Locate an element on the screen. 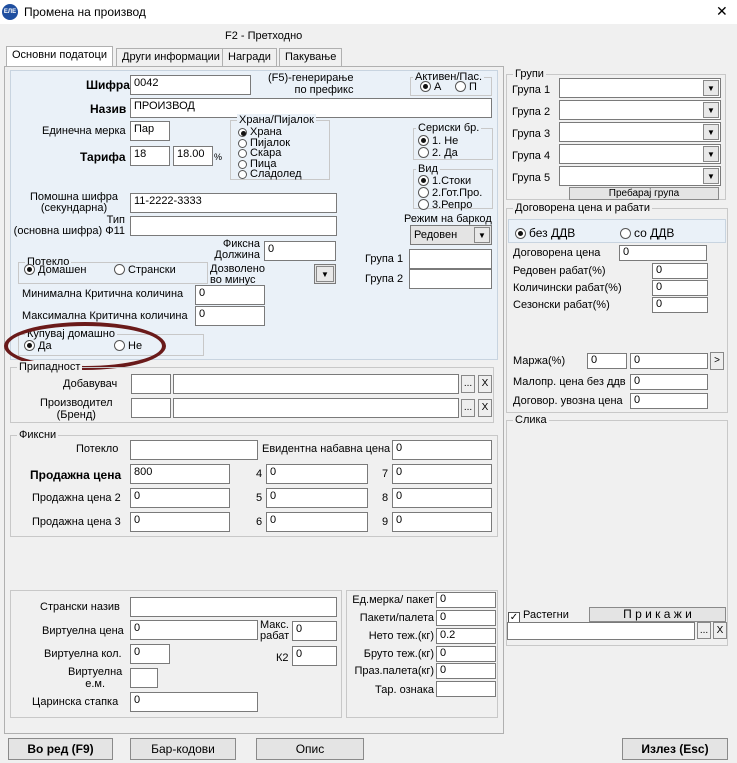 This screenshot has width=737, height=763. uvozna-input: 0 is located at coordinates (669, 401).